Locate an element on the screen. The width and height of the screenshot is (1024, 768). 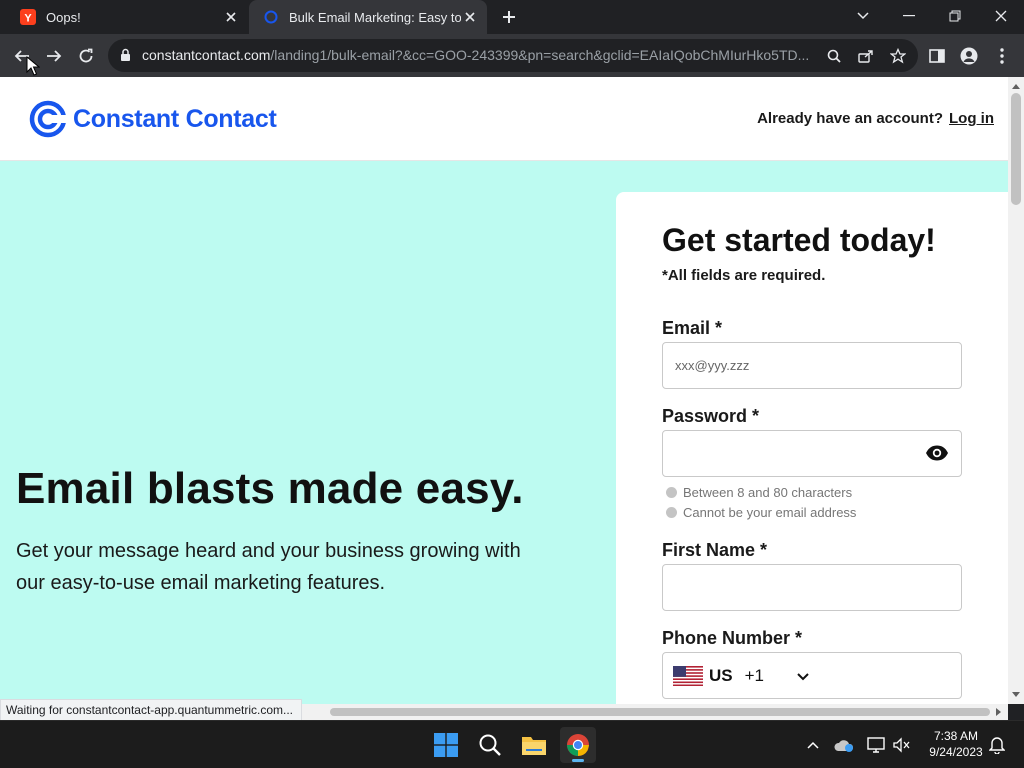
tab-bulk-email: Bulk Email Marketing: Easy to use is located at coordinates (368, 17).